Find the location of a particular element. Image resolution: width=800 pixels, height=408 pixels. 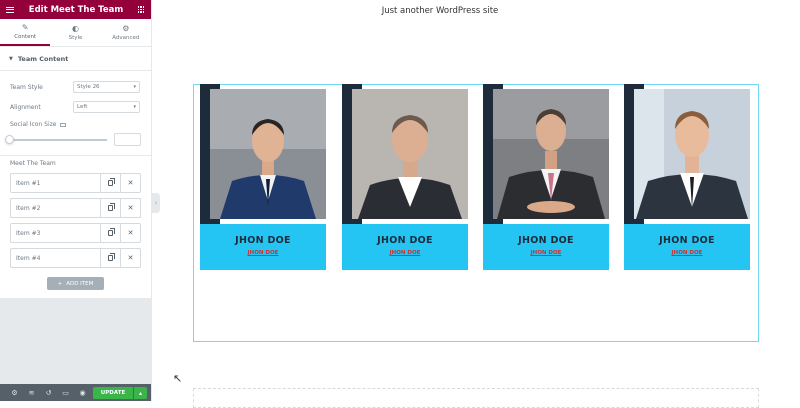

tab-advanced: ⚙ Advanced is located at coordinates (126, 32).